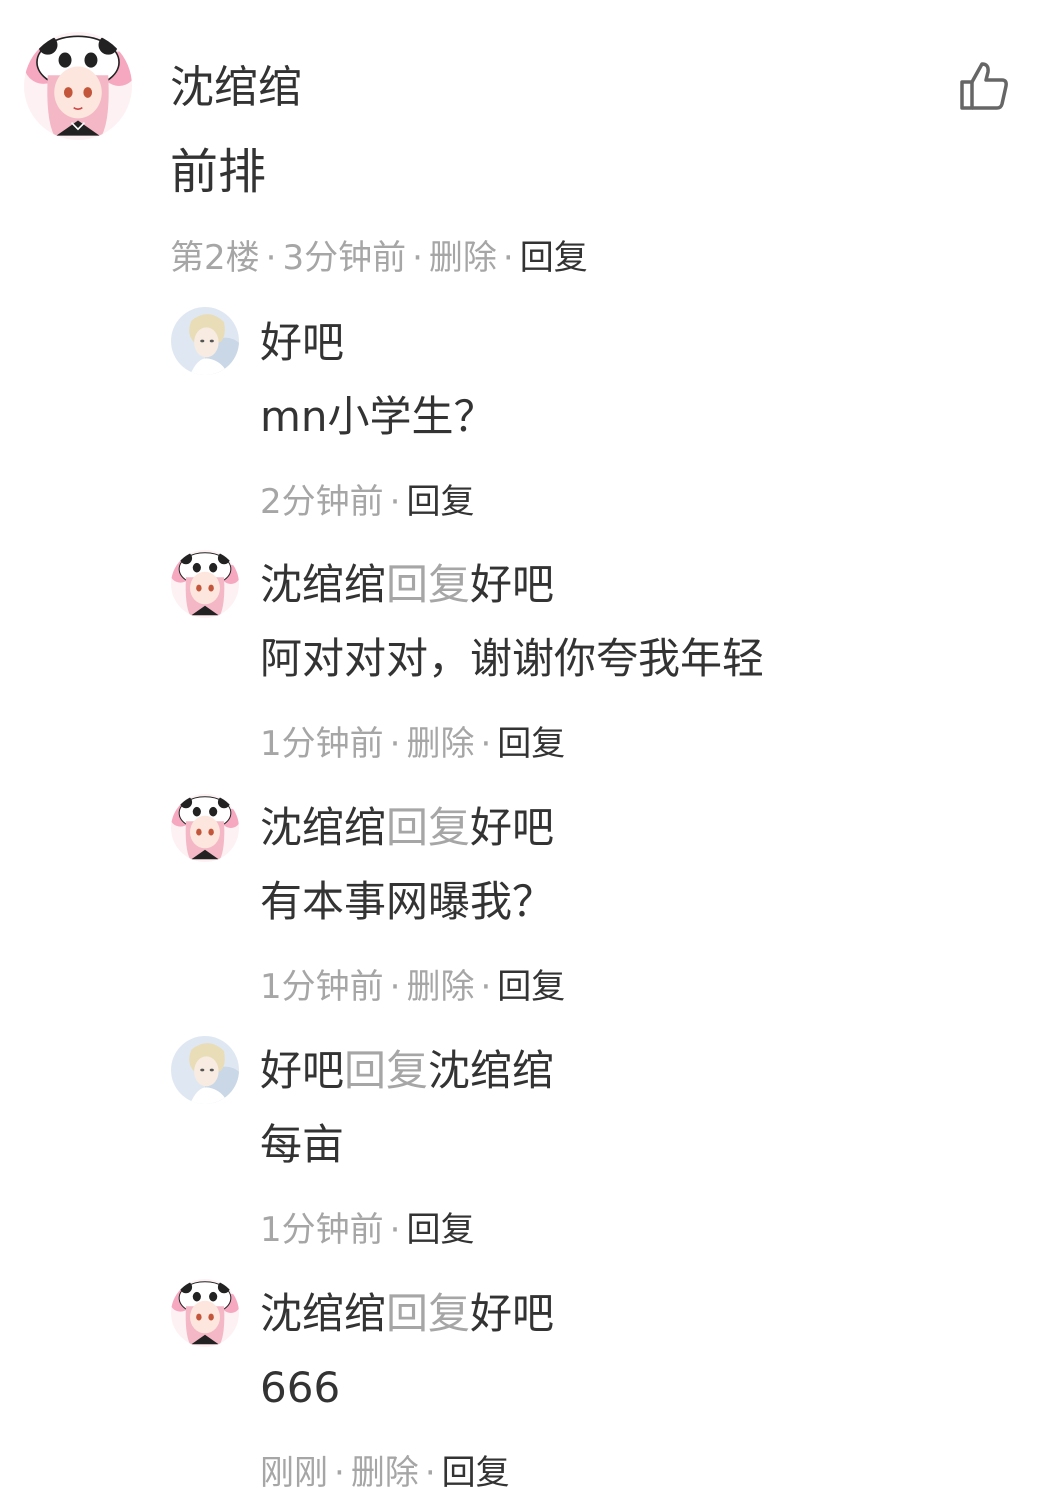  What do you see at coordinates (984, 86) in the screenshot?
I see `thumbs-up-icon` at bounding box center [984, 86].